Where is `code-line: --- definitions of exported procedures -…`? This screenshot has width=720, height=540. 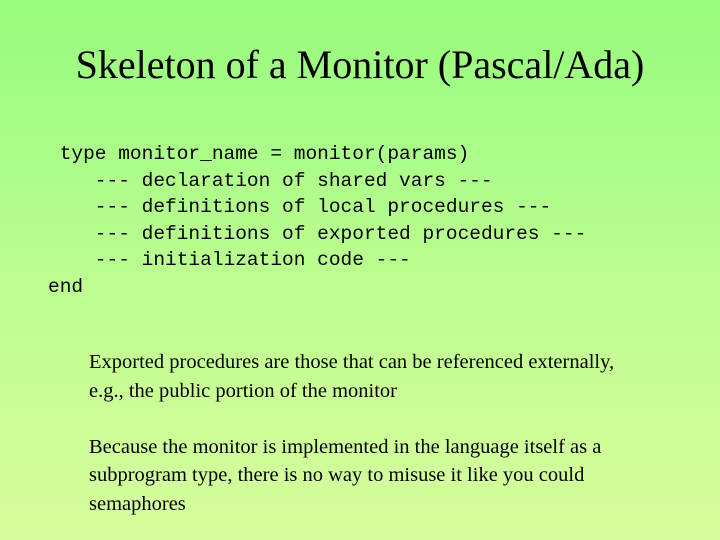 code-line: --- definitions of exported procedures -… is located at coordinates (317, 233).